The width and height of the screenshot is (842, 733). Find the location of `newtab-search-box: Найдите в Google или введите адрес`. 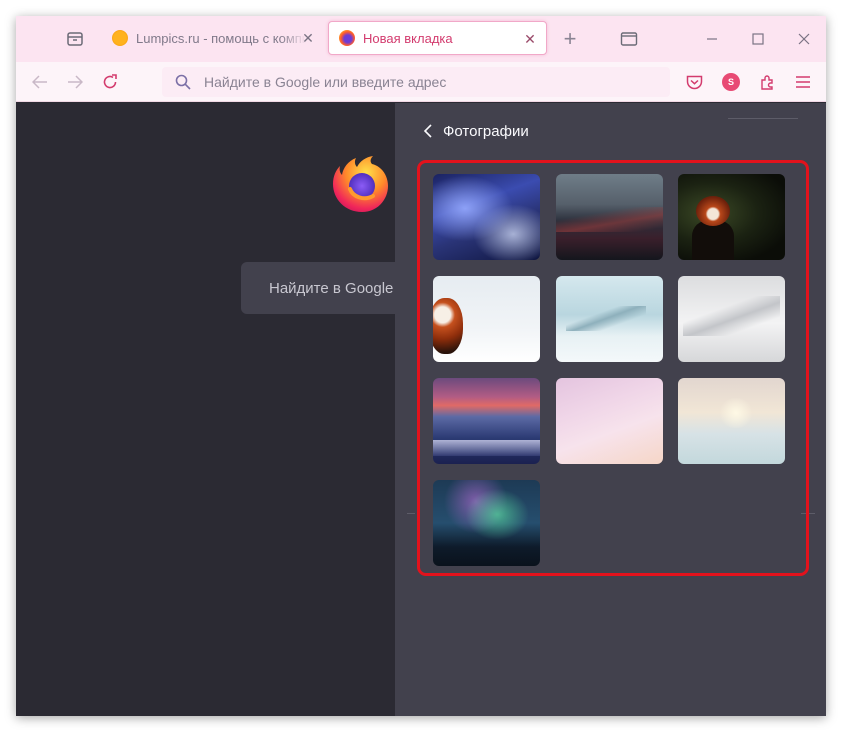

newtab-search-box: Найдите в Google или введите адрес is located at coordinates (321, 288).